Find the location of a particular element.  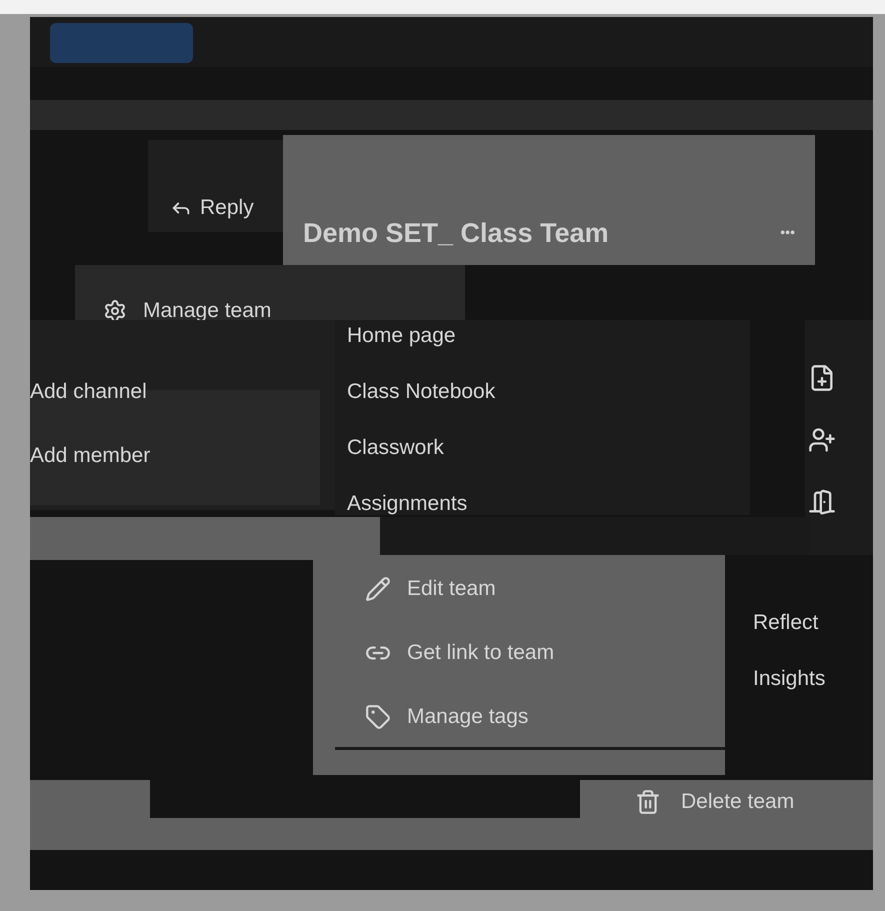

pencil-icon is located at coordinates (378, 589).